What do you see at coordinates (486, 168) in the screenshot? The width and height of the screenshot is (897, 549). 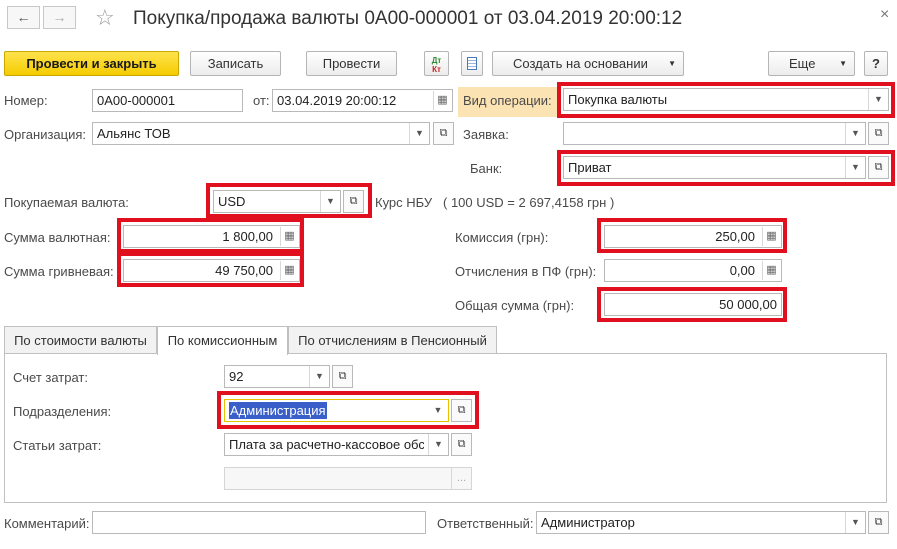 I see `bank-label: Банк:` at bounding box center [486, 168].